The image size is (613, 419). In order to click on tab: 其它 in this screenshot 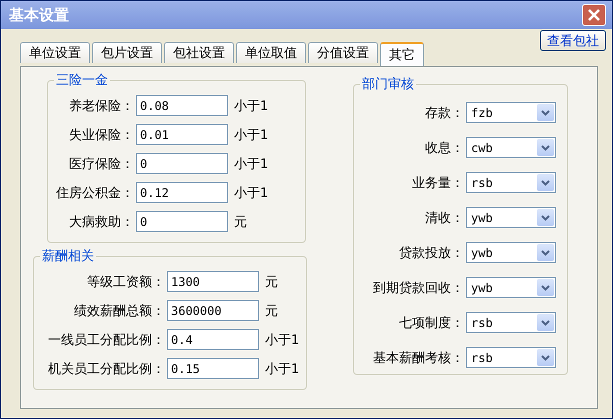, I will do `click(402, 54)`.